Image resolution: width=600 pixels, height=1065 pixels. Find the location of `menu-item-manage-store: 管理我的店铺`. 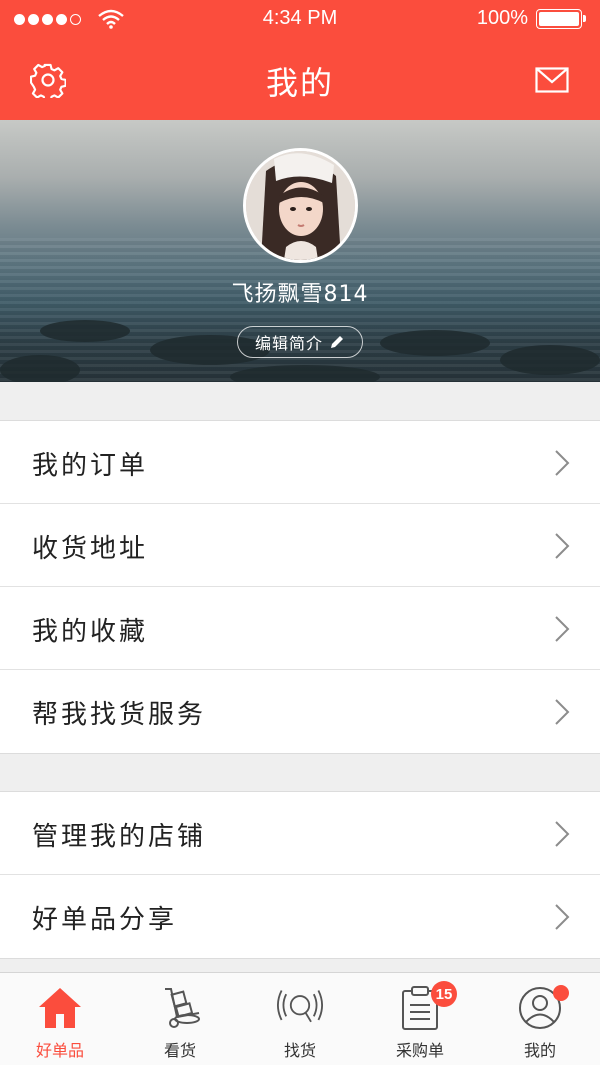

menu-item-manage-store: 管理我的店铺 is located at coordinates (300, 833).